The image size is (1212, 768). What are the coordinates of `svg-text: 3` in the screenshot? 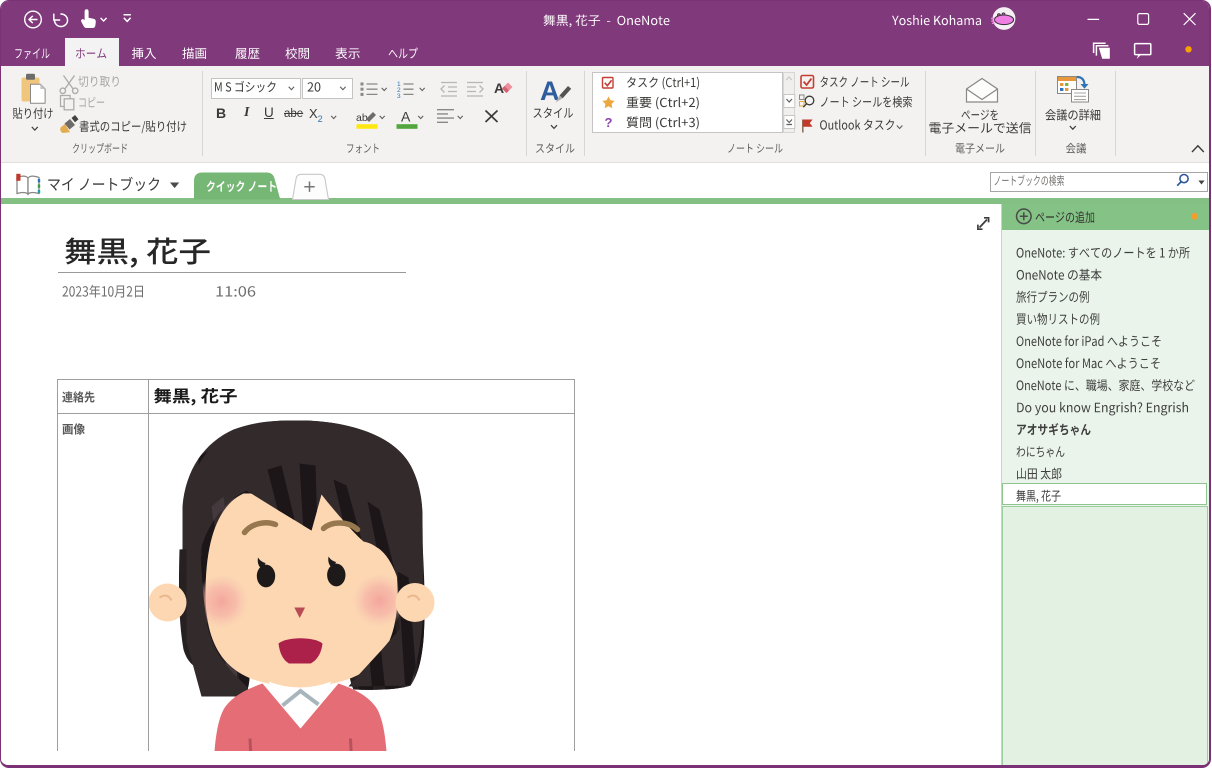 It's located at (399, 96).